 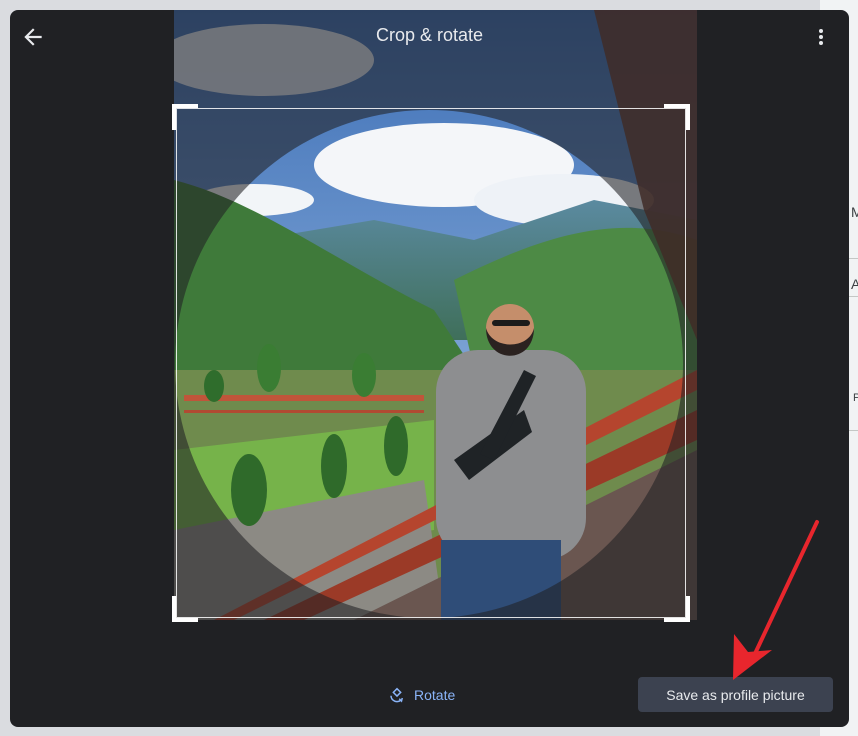 I want to click on crop-handle-top-right, so click(x=677, y=117).